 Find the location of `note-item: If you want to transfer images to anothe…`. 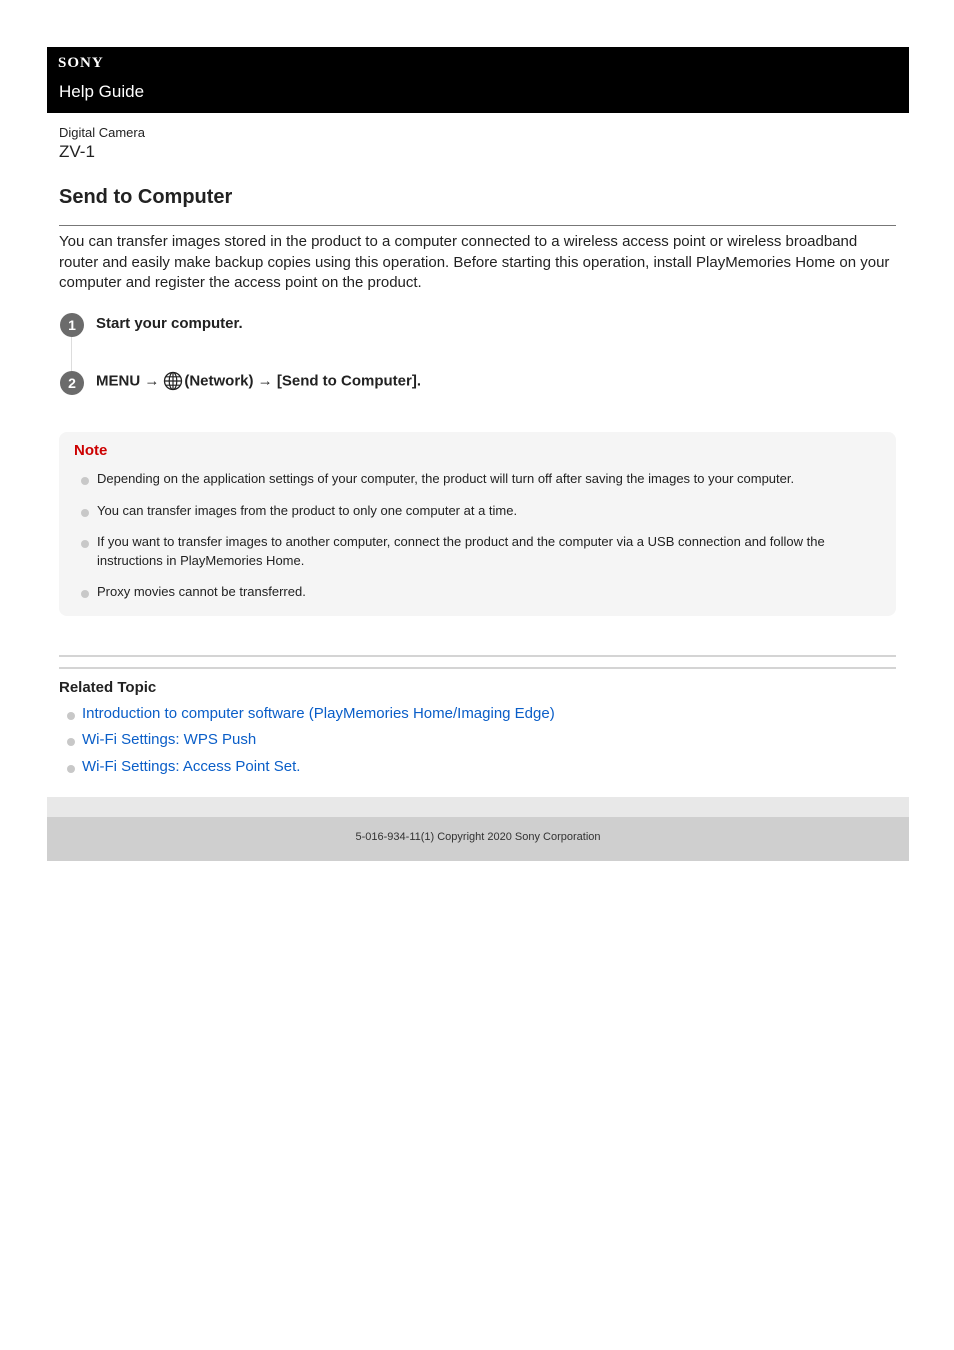

note-item: If you want to transfer images to anothe… is located at coordinates (461, 551).